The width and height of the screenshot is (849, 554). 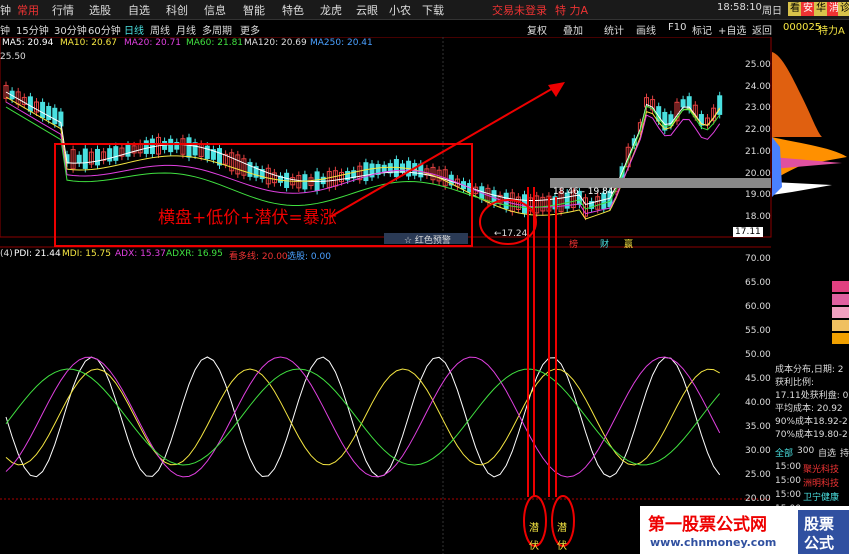 I want to click on tool-diejia: 叠加, so click(x=573, y=29).